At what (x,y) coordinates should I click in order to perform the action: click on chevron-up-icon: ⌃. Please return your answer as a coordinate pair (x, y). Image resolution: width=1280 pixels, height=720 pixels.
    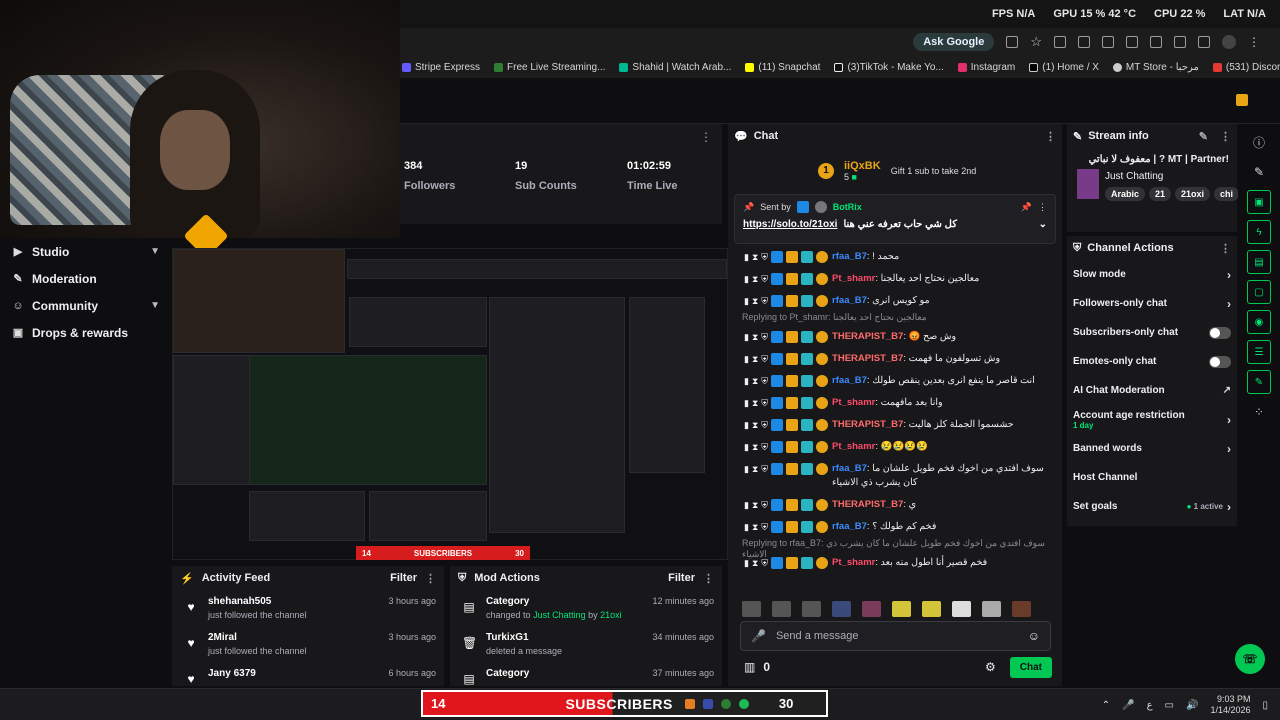
    Looking at the image, I should click on (1106, 705).